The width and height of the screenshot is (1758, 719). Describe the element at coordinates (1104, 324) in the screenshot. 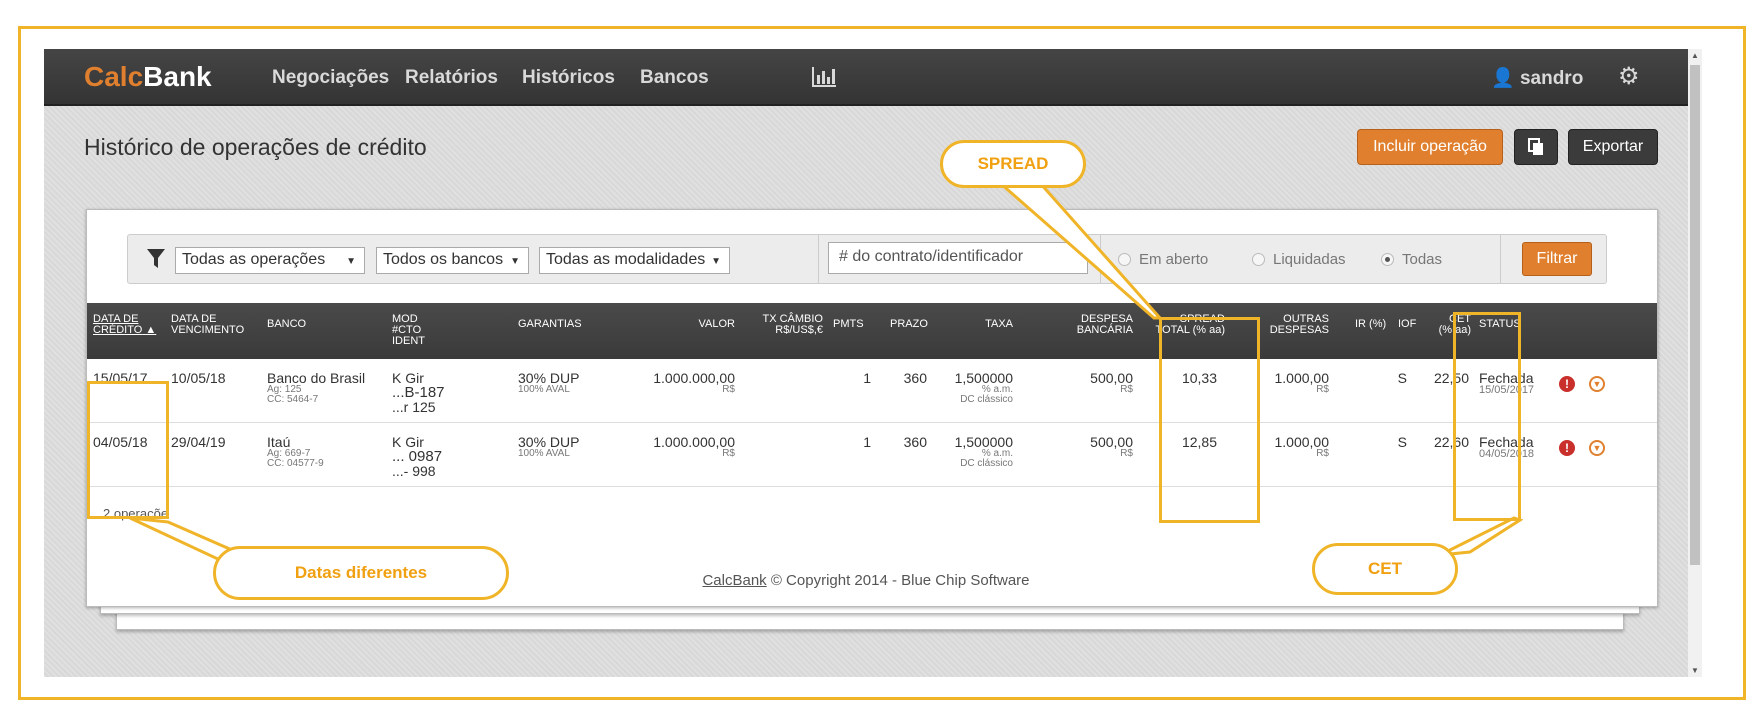

I see `th-despesa-bancaria: DESPESA BANCÁRIA` at that location.